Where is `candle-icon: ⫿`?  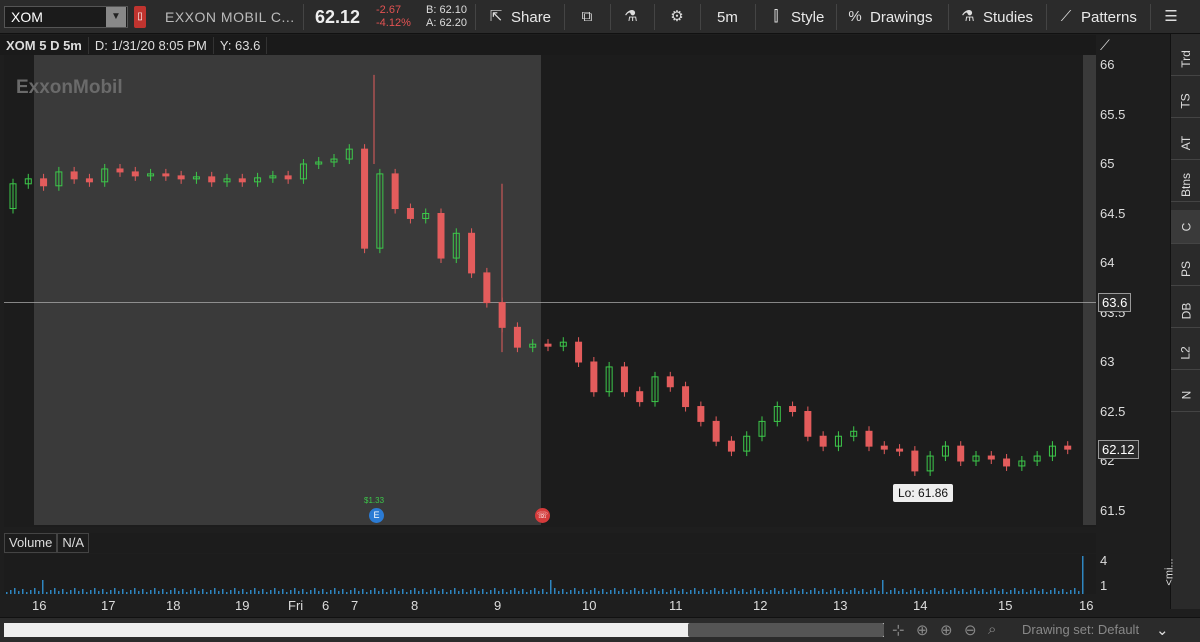 candle-icon: ⫿ is located at coordinates (776, 16).